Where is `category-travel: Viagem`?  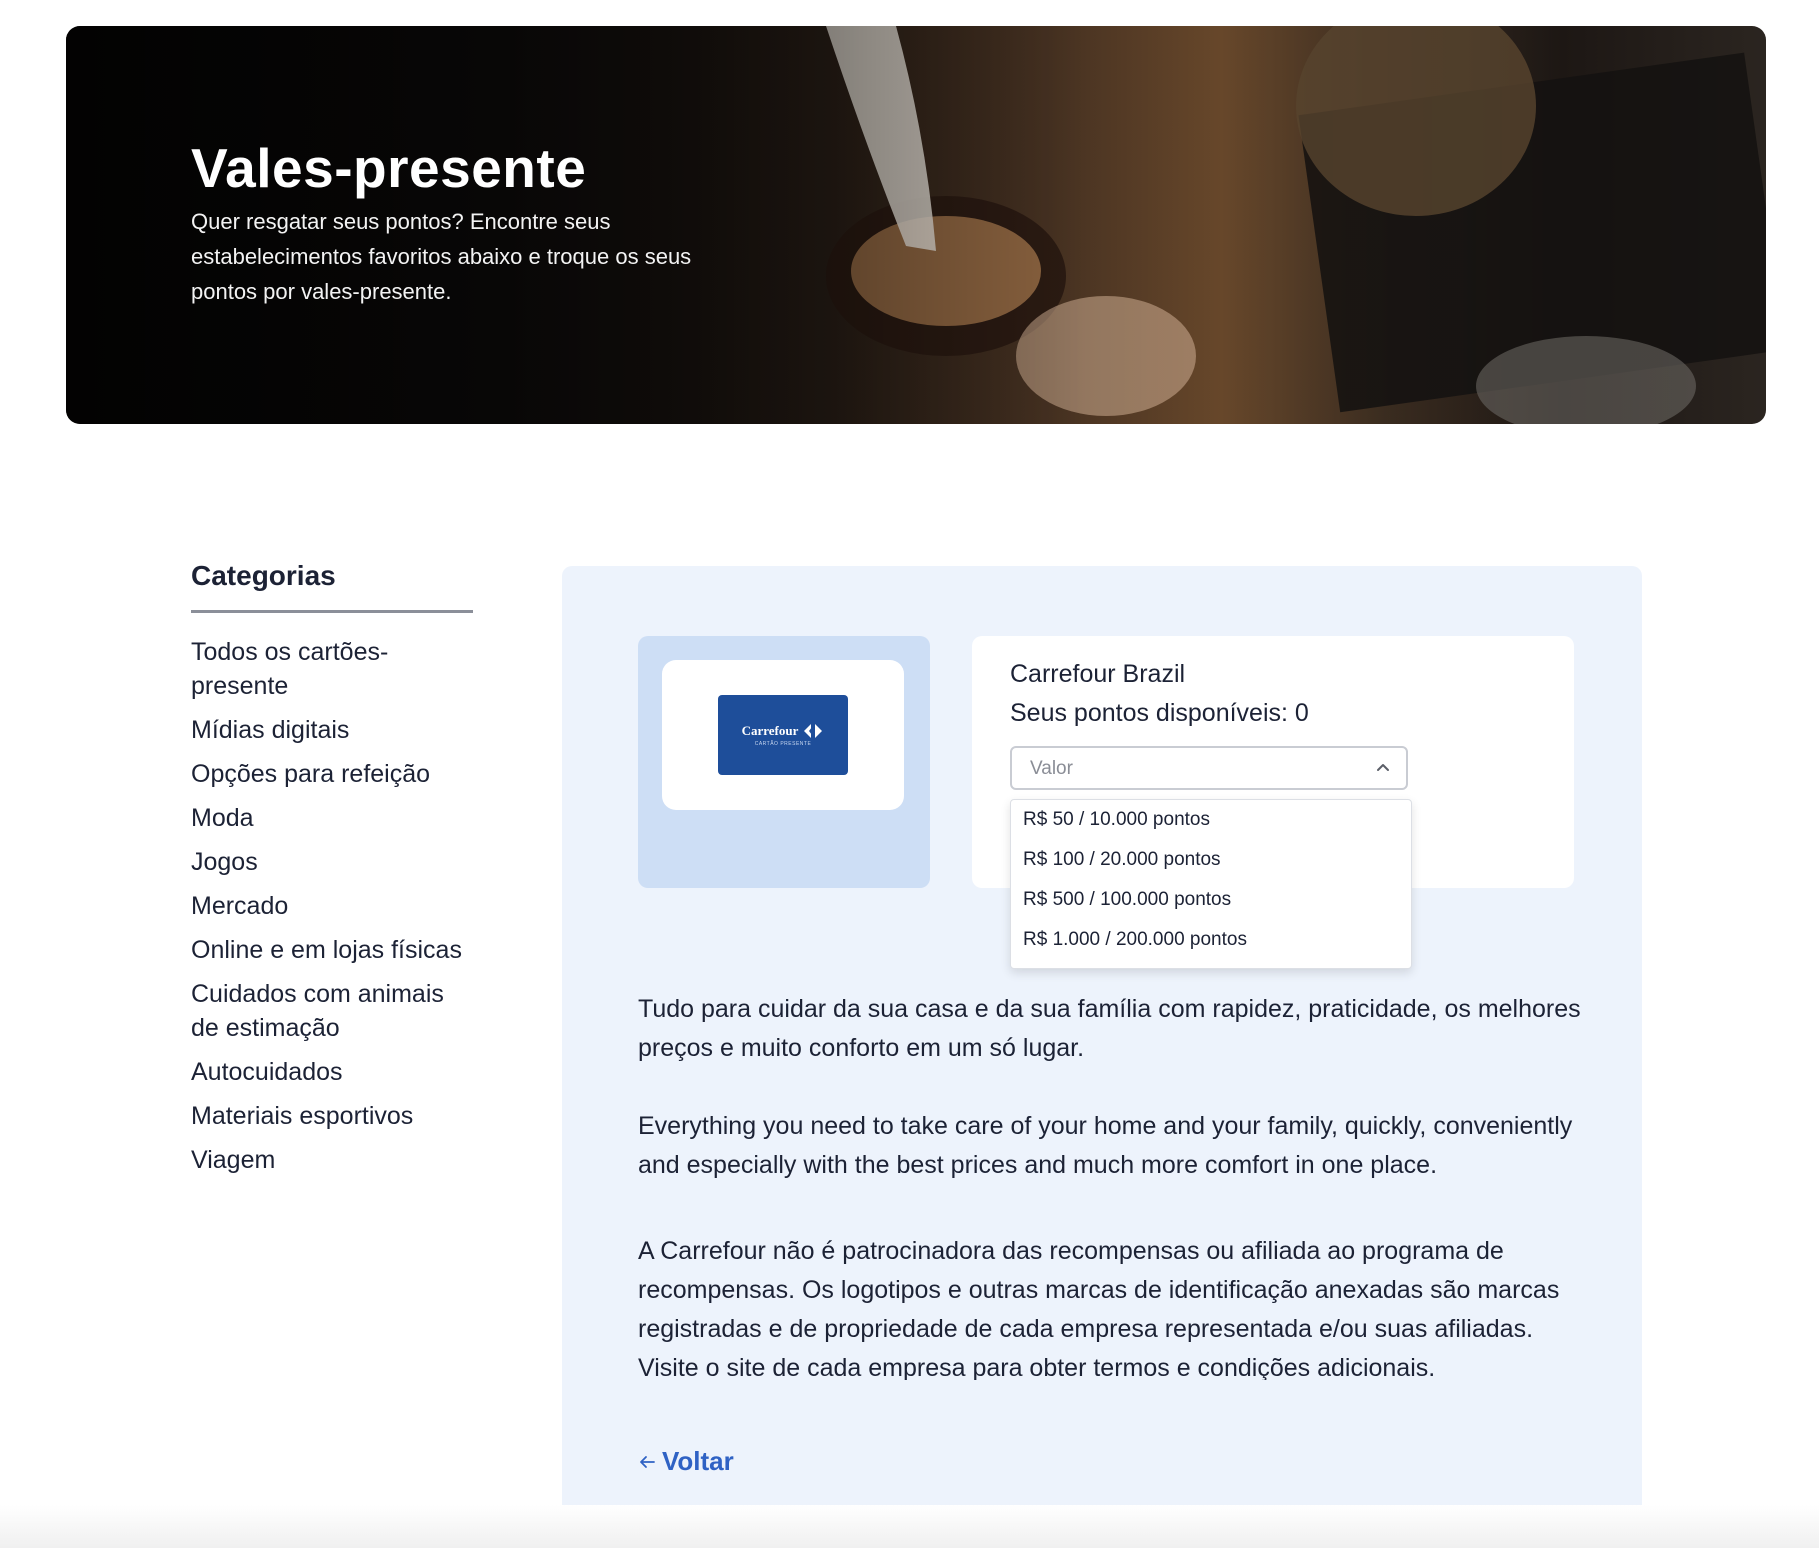 category-travel: Viagem is located at coordinates (332, 1160).